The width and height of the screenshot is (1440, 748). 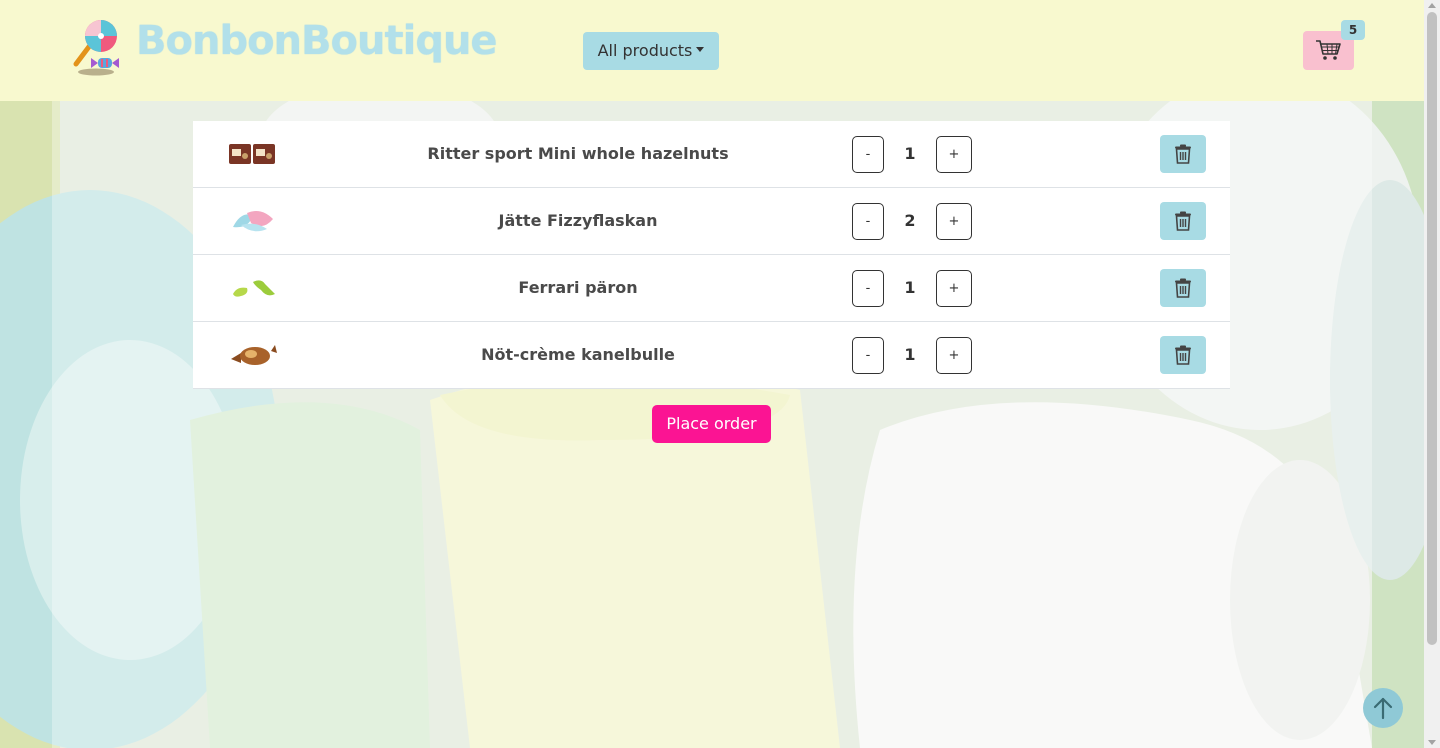 What do you see at coordinates (1328, 50) in the screenshot?
I see `shopping-cart-icon` at bounding box center [1328, 50].